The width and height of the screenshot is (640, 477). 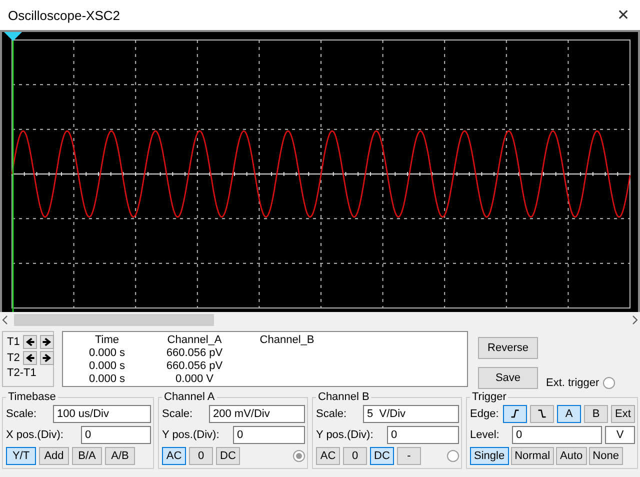 I want to click on trigger-mode-button: Auto, so click(x=571, y=456).